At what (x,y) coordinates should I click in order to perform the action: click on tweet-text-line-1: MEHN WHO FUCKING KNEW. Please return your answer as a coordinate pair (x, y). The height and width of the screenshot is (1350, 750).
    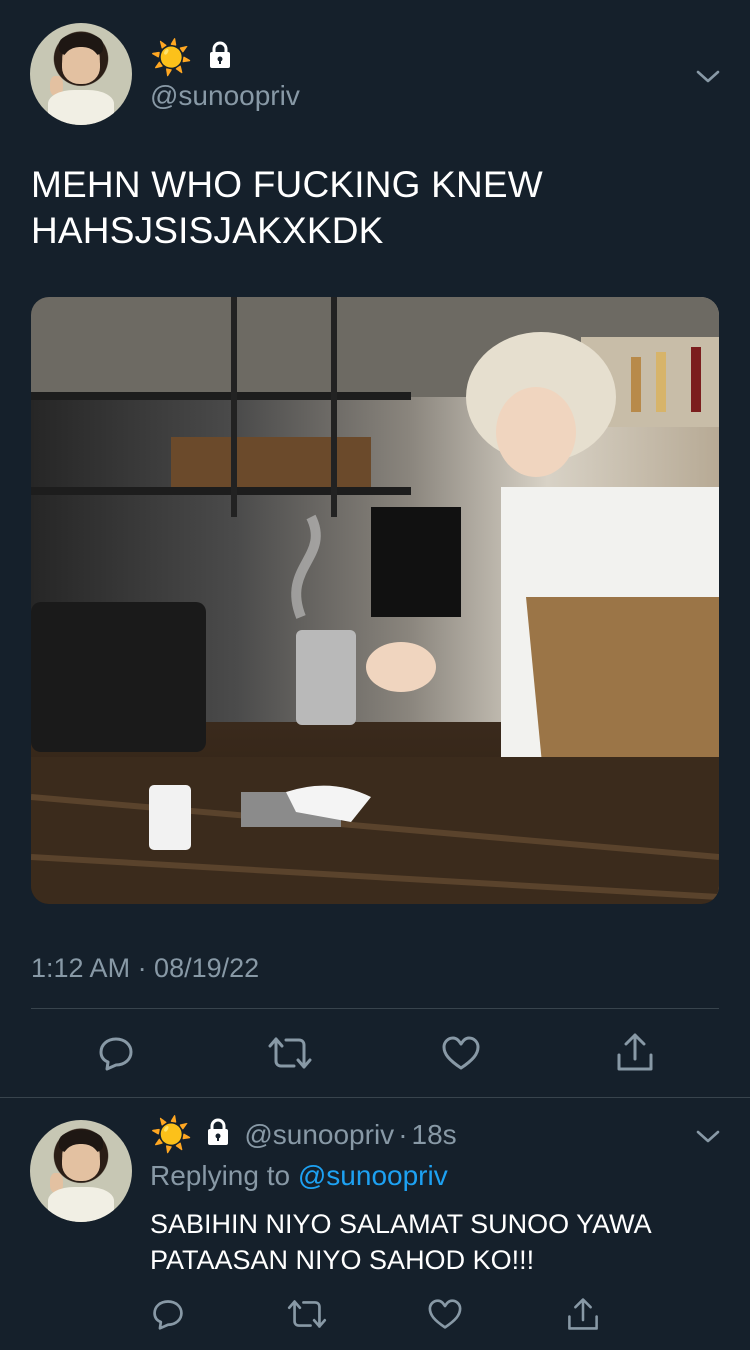
    Looking at the image, I should click on (287, 184).